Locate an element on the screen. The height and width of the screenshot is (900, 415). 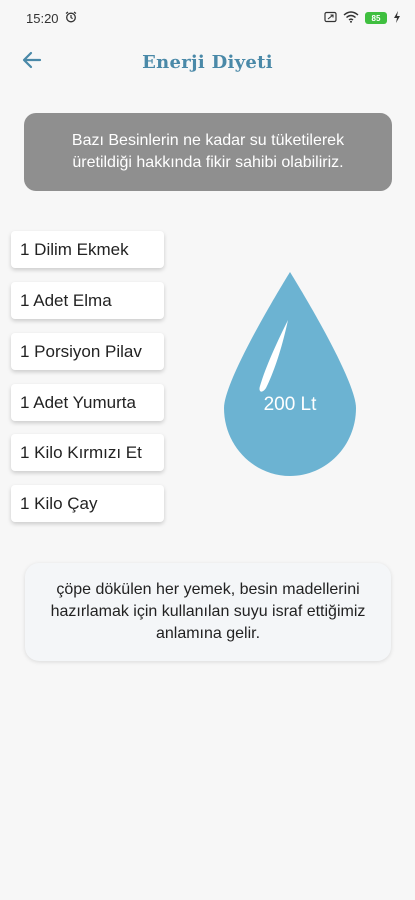
status-time: 15:20 is located at coordinates (42, 18).